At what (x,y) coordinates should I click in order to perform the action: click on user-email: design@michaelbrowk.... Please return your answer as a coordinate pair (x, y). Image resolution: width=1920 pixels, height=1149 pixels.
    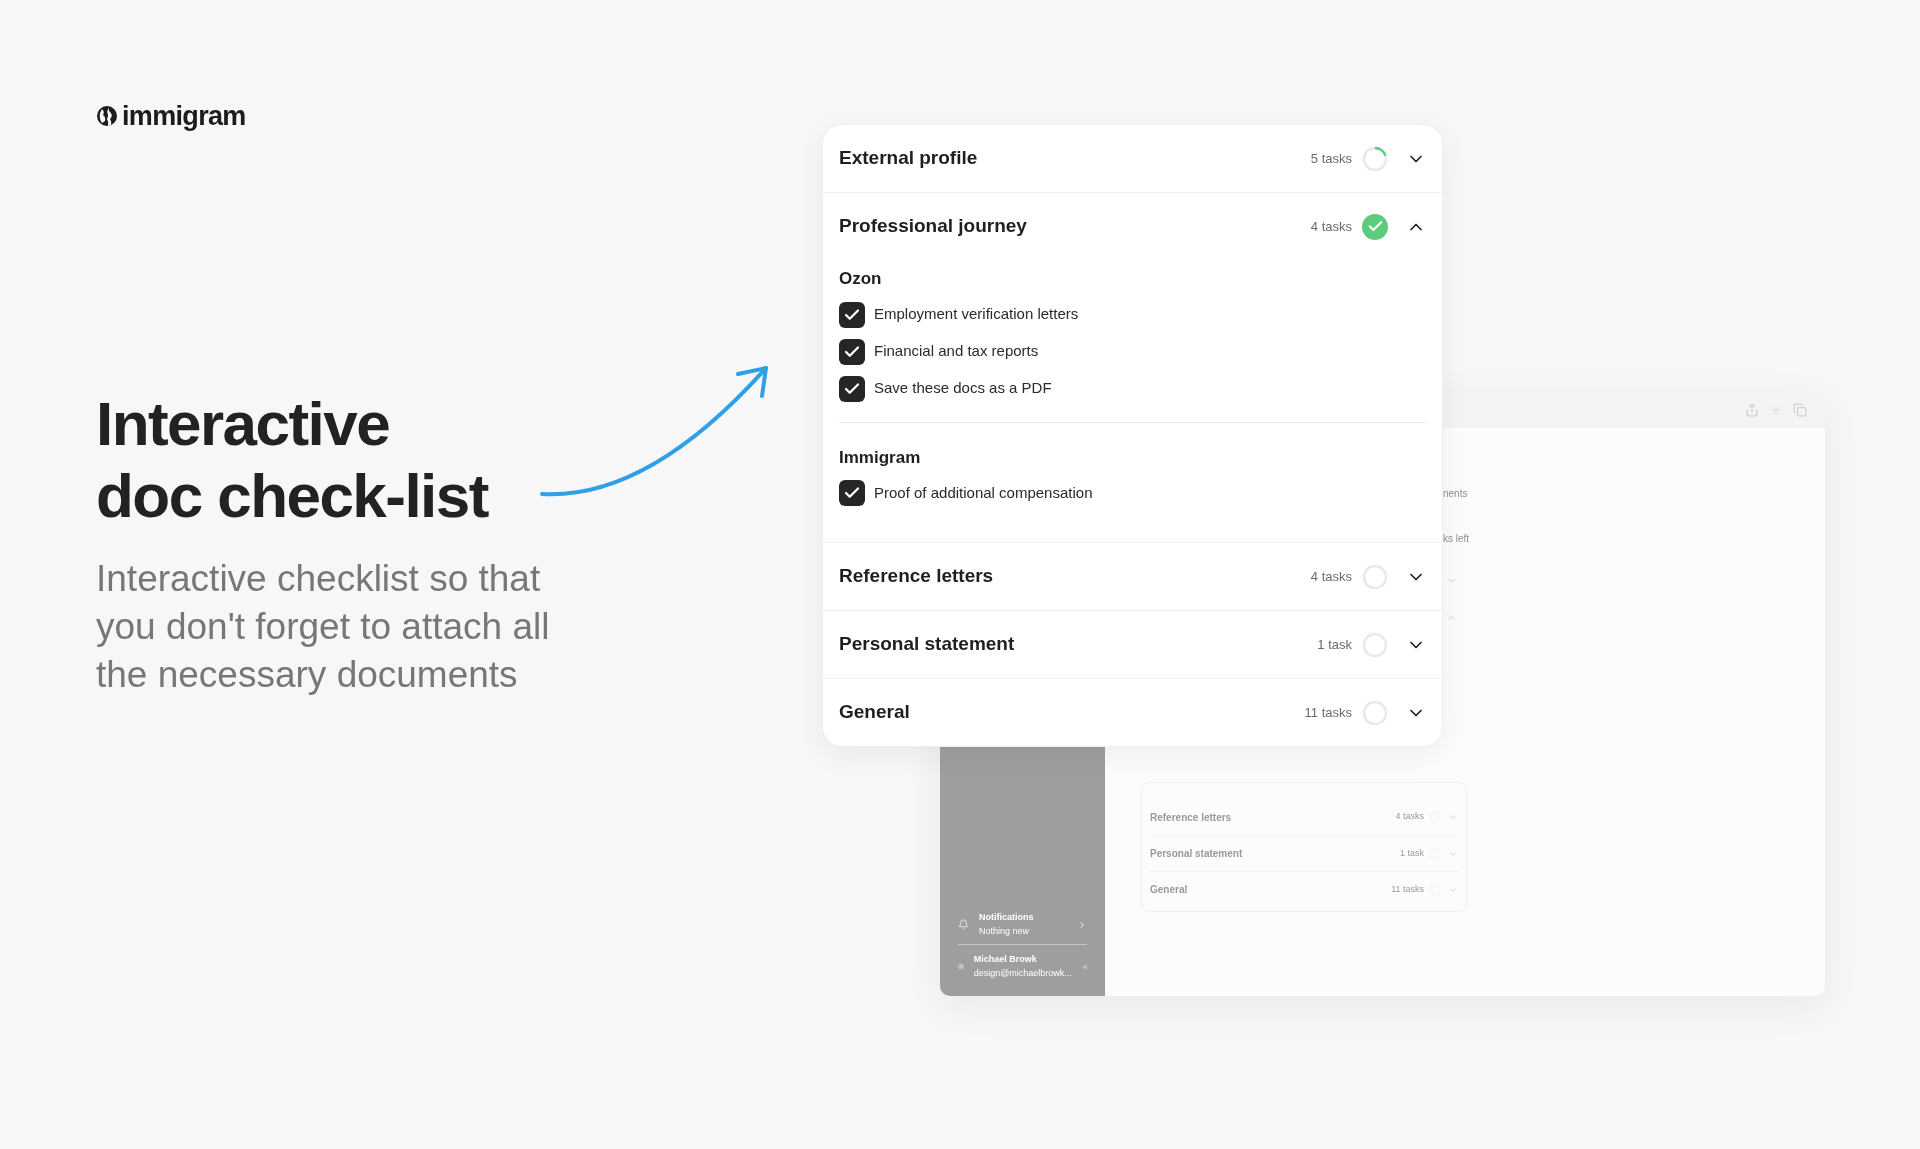
    Looking at the image, I should click on (1022, 973).